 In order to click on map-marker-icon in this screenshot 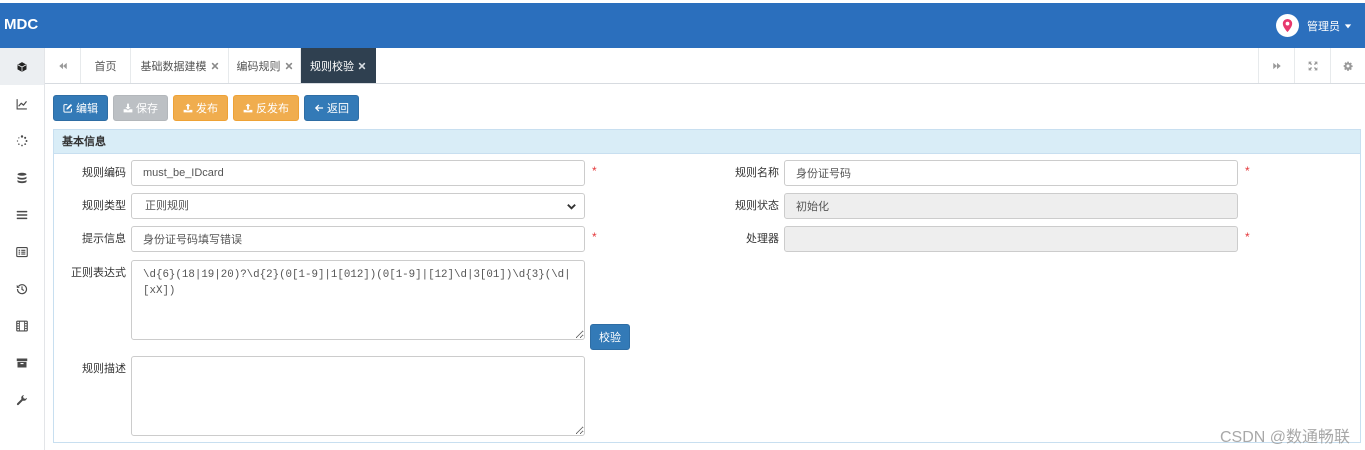, I will do `click(1287, 25)`.